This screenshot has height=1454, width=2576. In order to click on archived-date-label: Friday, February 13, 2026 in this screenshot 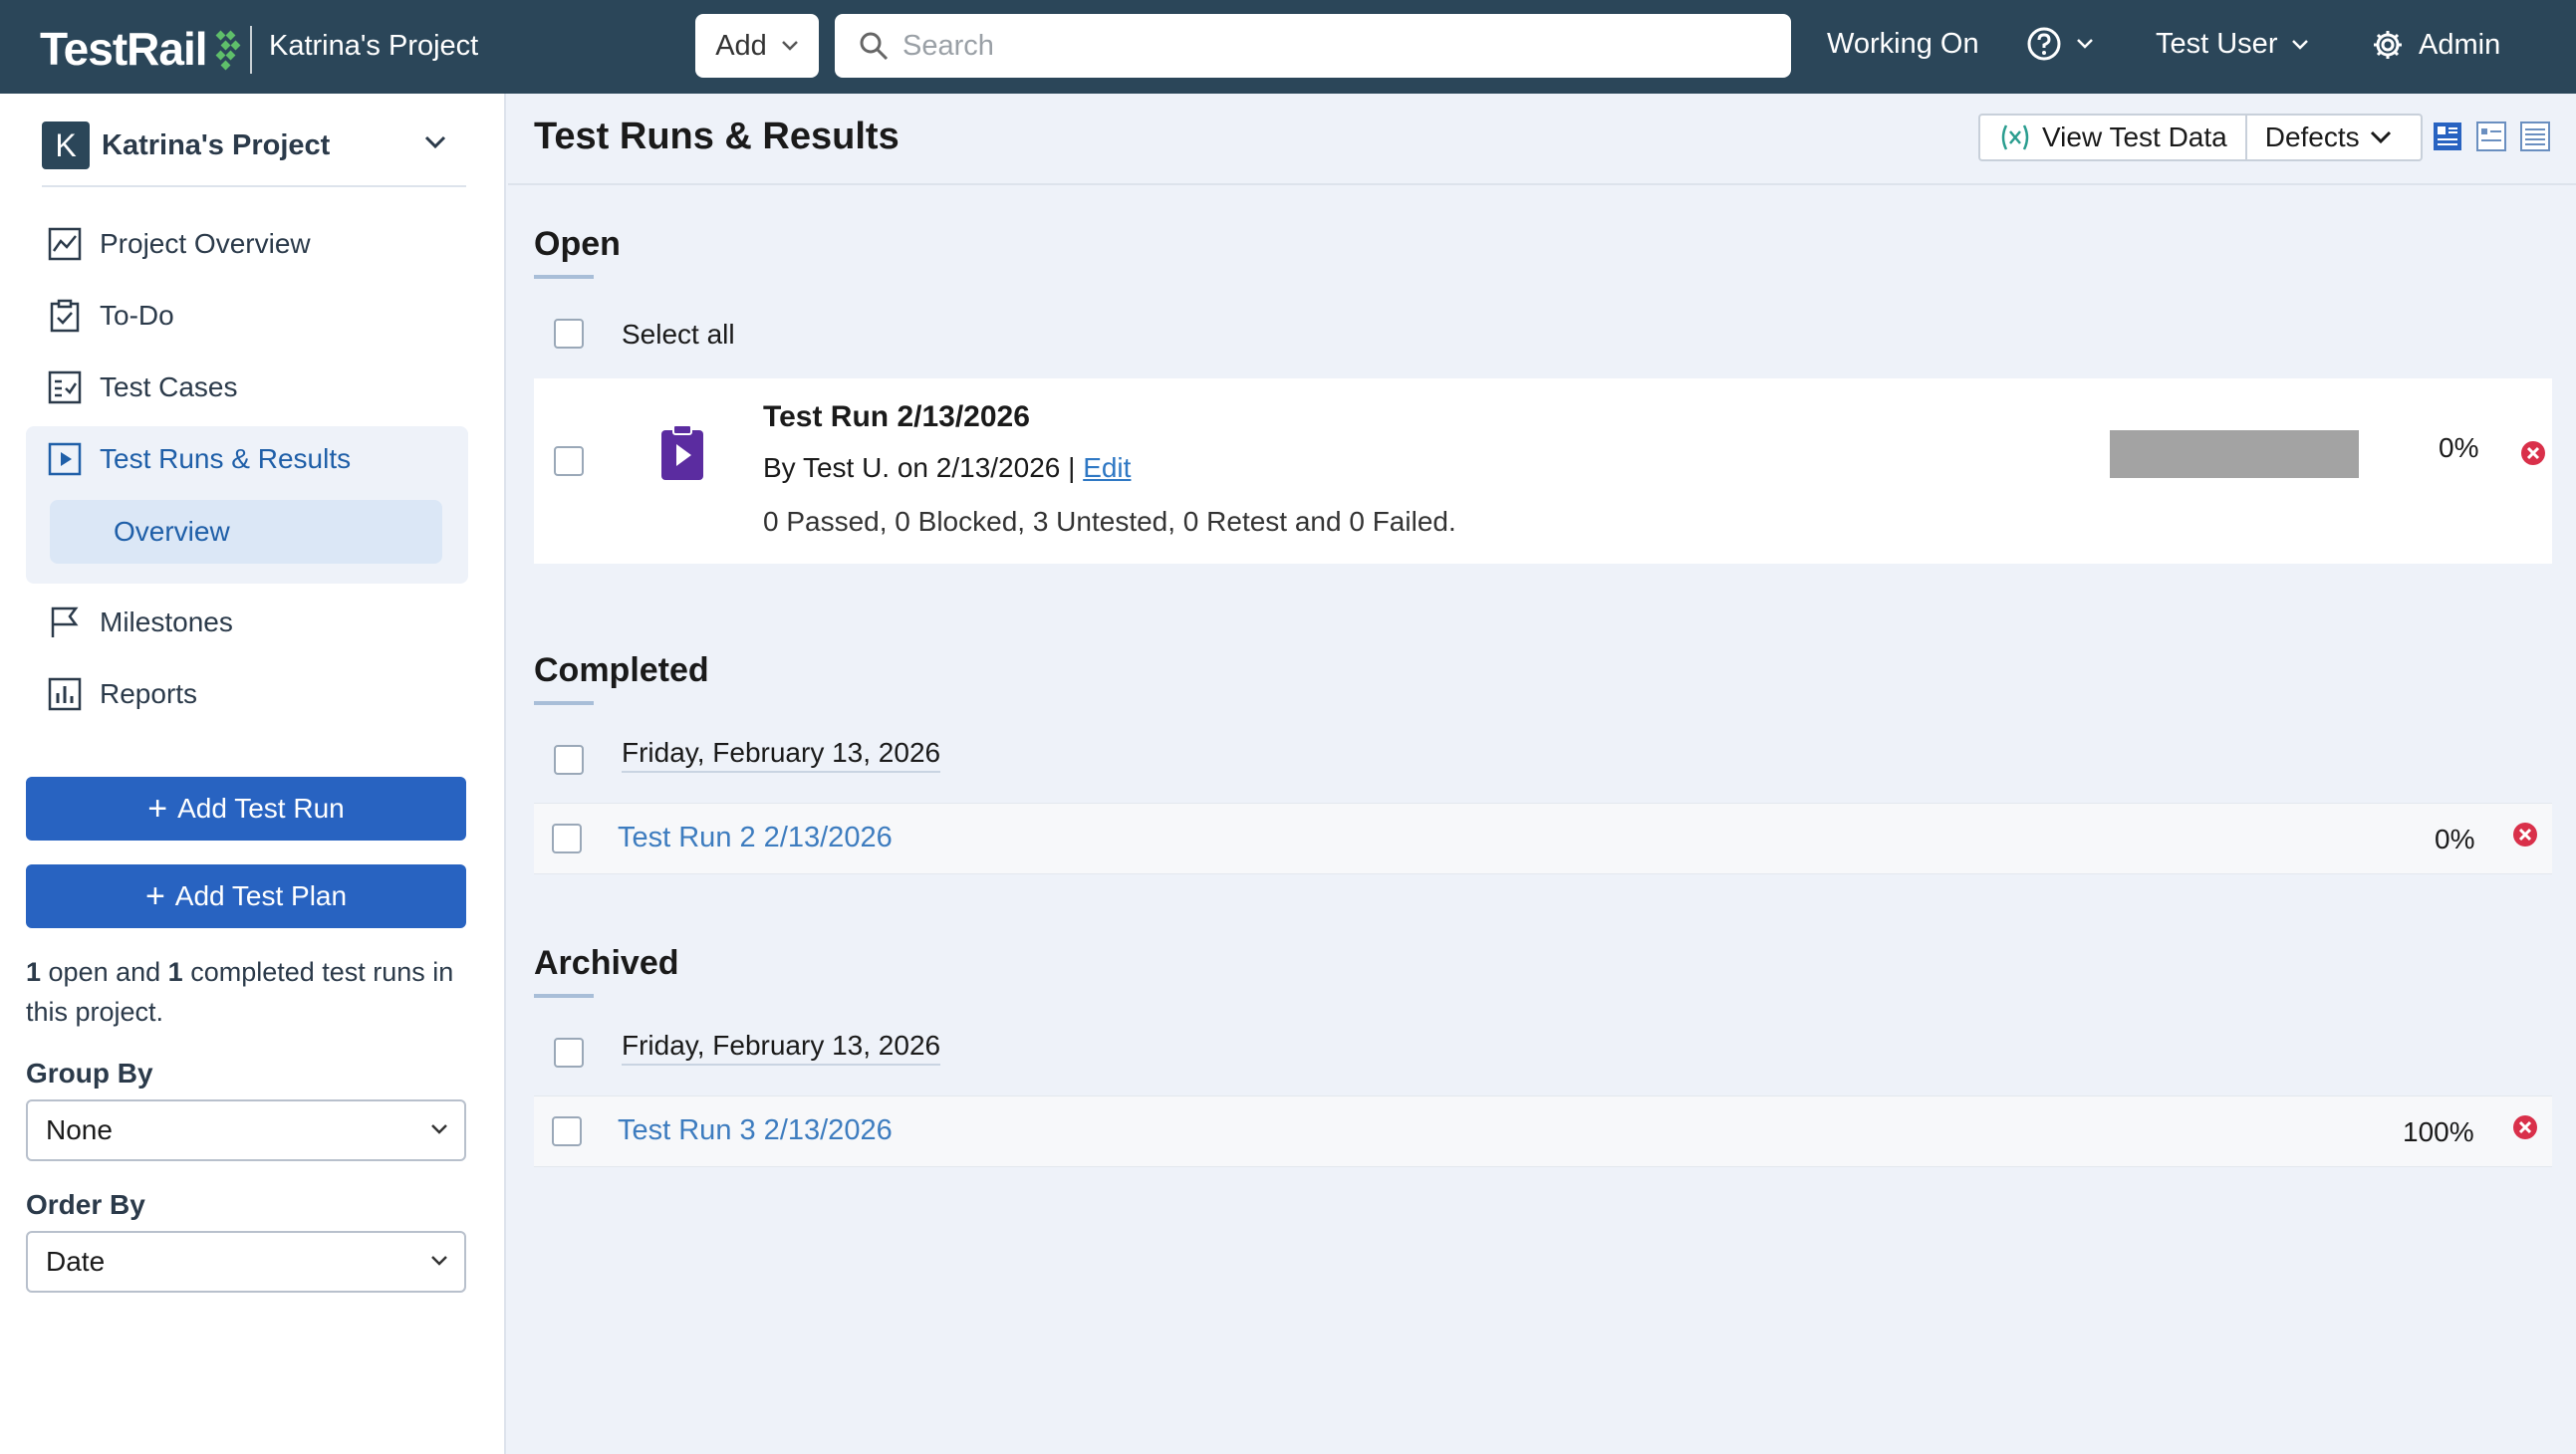, I will do `click(781, 1048)`.